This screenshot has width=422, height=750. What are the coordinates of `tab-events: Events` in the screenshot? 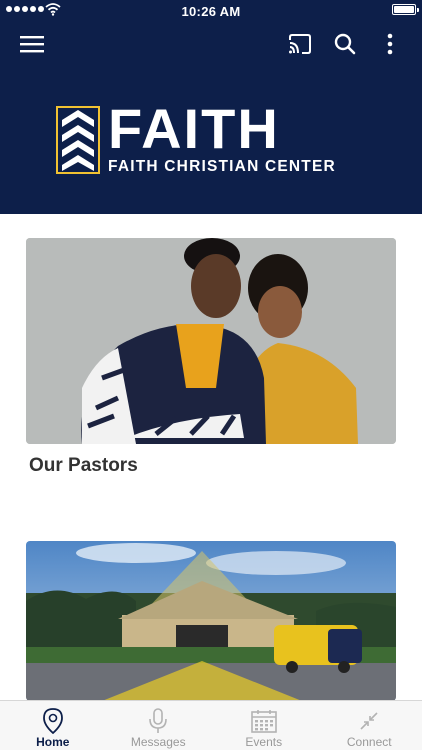 It's located at (264, 725).